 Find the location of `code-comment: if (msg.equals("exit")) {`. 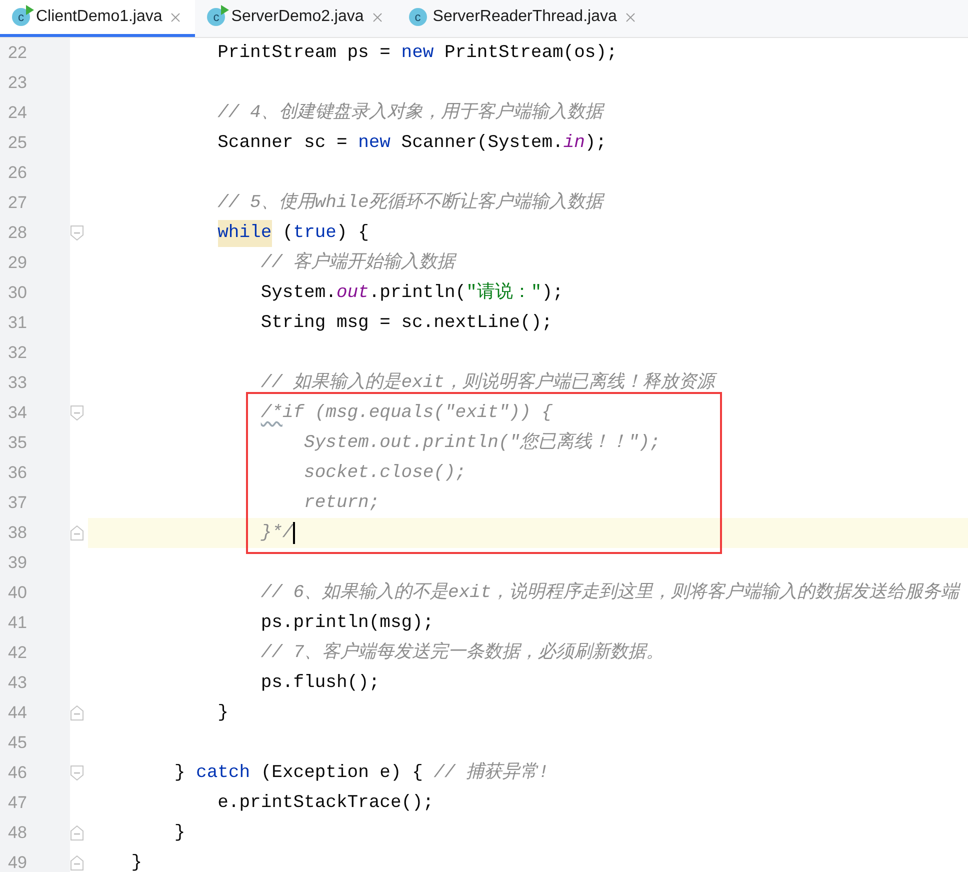

code-comment: if (msg.equals("exit")) { is located at coordinates (417, 413).